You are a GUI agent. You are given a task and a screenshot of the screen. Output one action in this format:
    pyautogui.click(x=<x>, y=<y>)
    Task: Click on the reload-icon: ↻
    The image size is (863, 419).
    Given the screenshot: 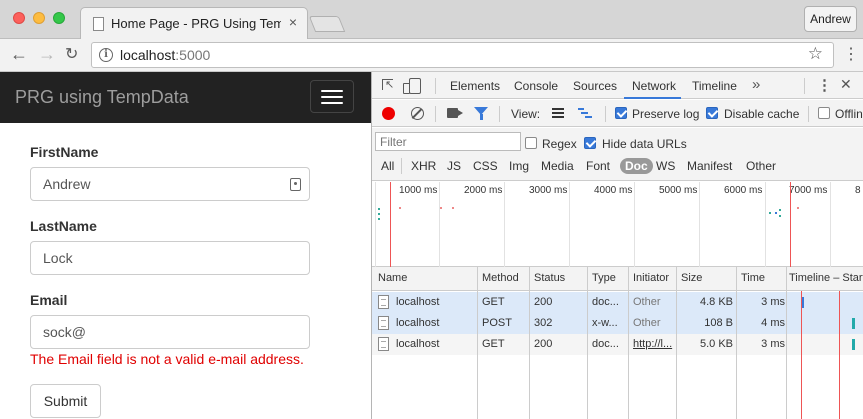 What is the action you would take?
    pyautogui.click(x=71, y=55)
    